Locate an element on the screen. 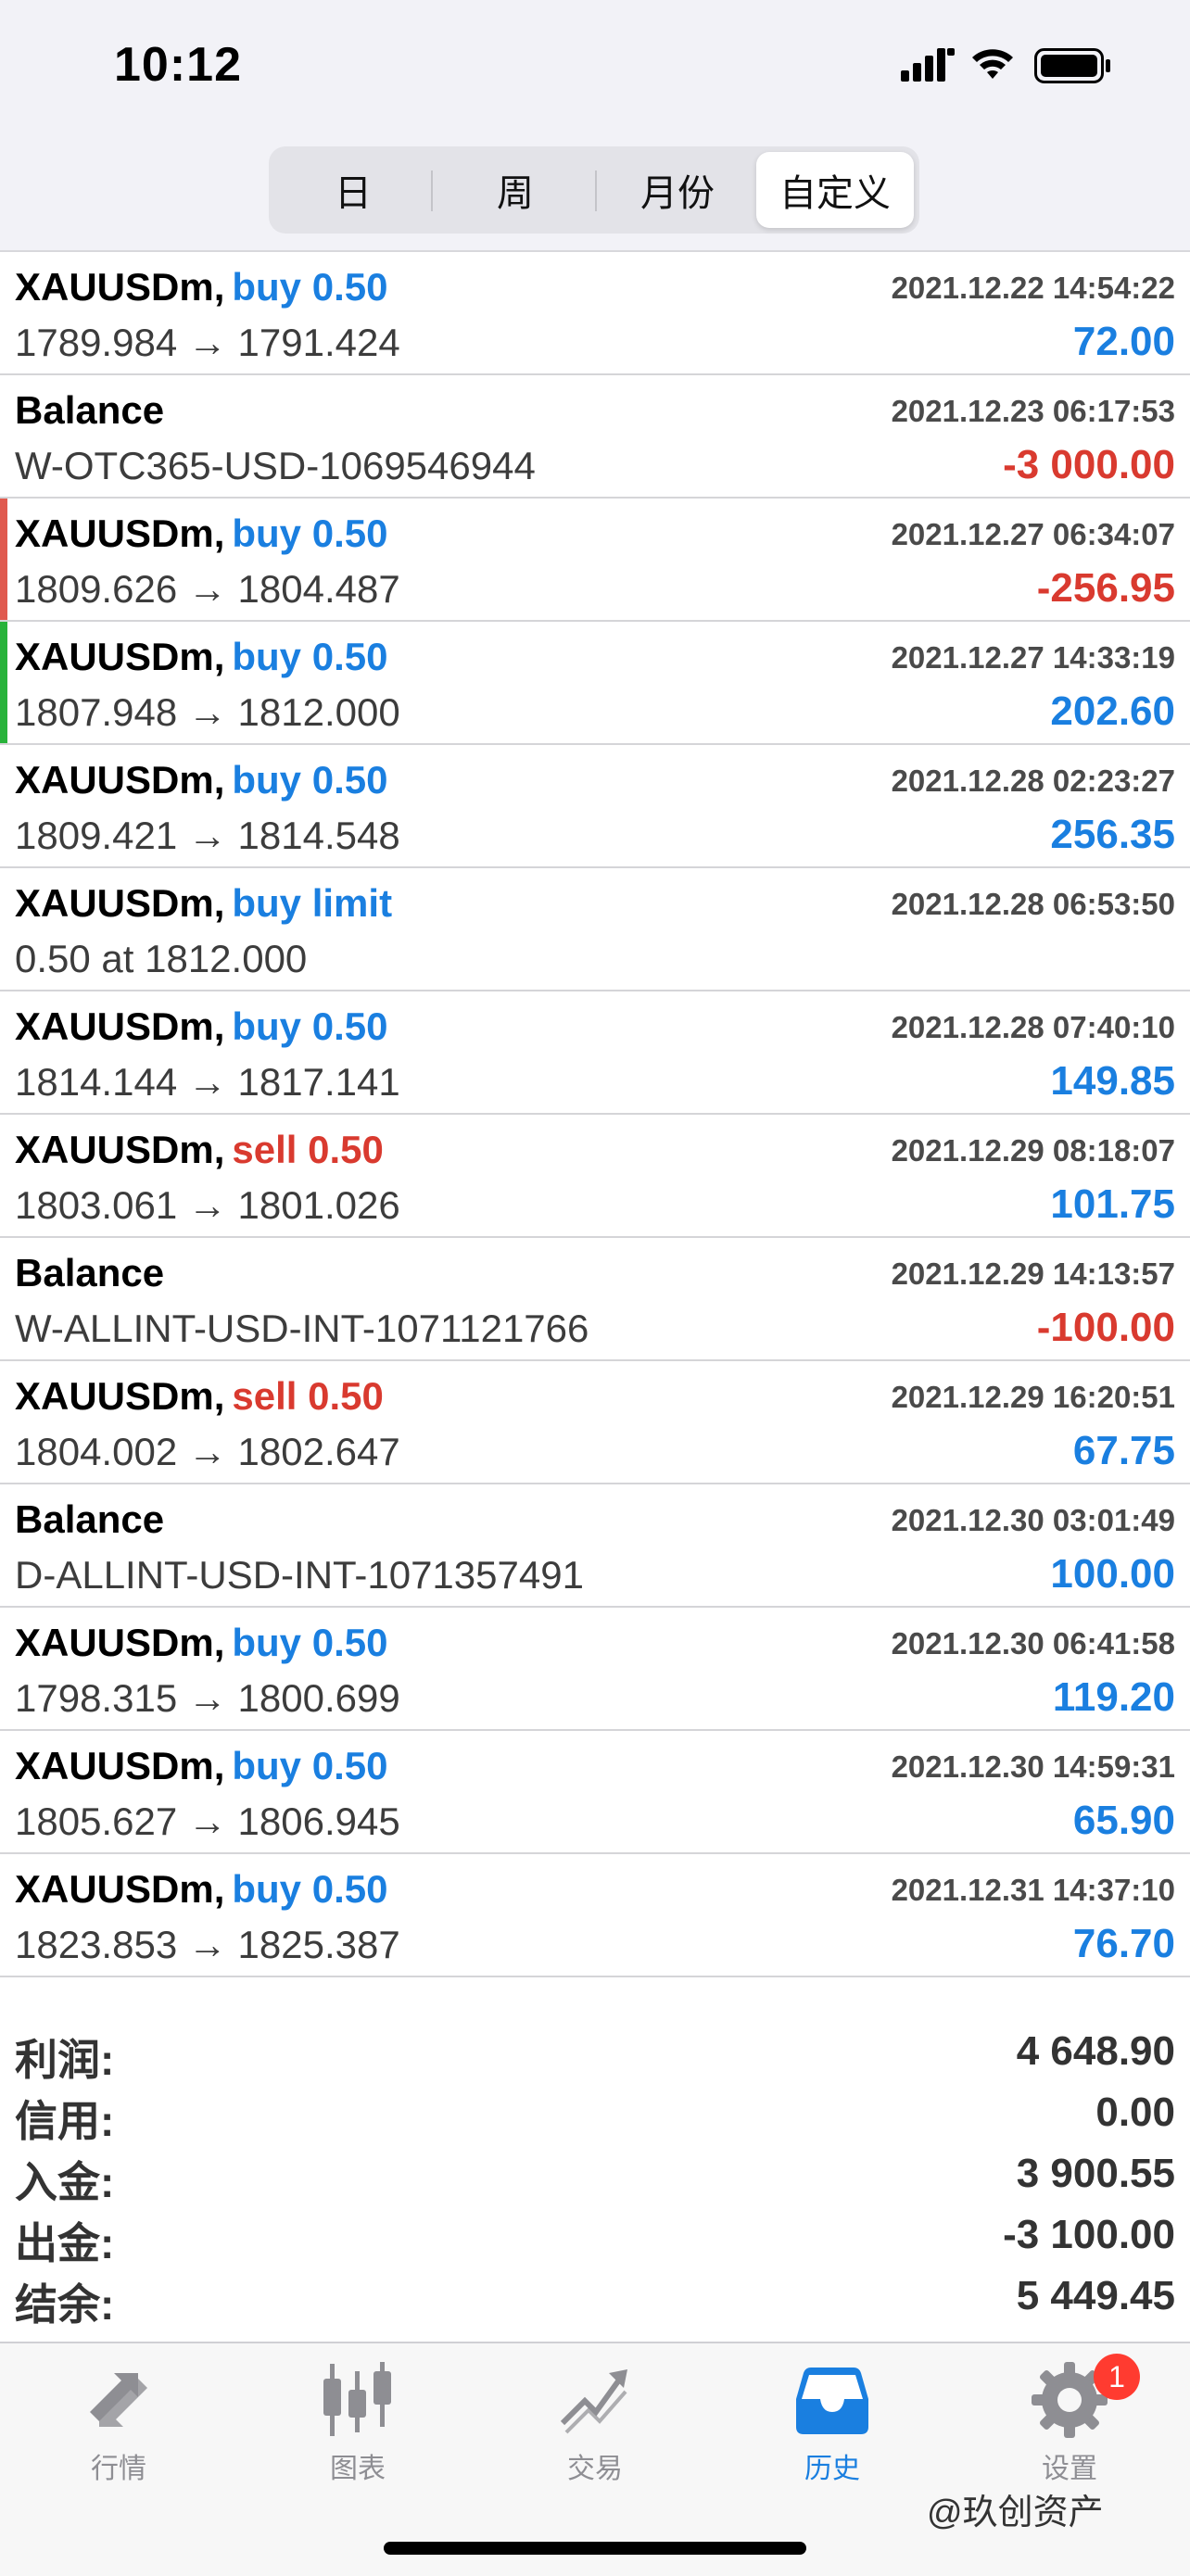 This screenshot has height=2576, width=1190. row-profit: -3 000.00 is located at coordinates (1089, 464).